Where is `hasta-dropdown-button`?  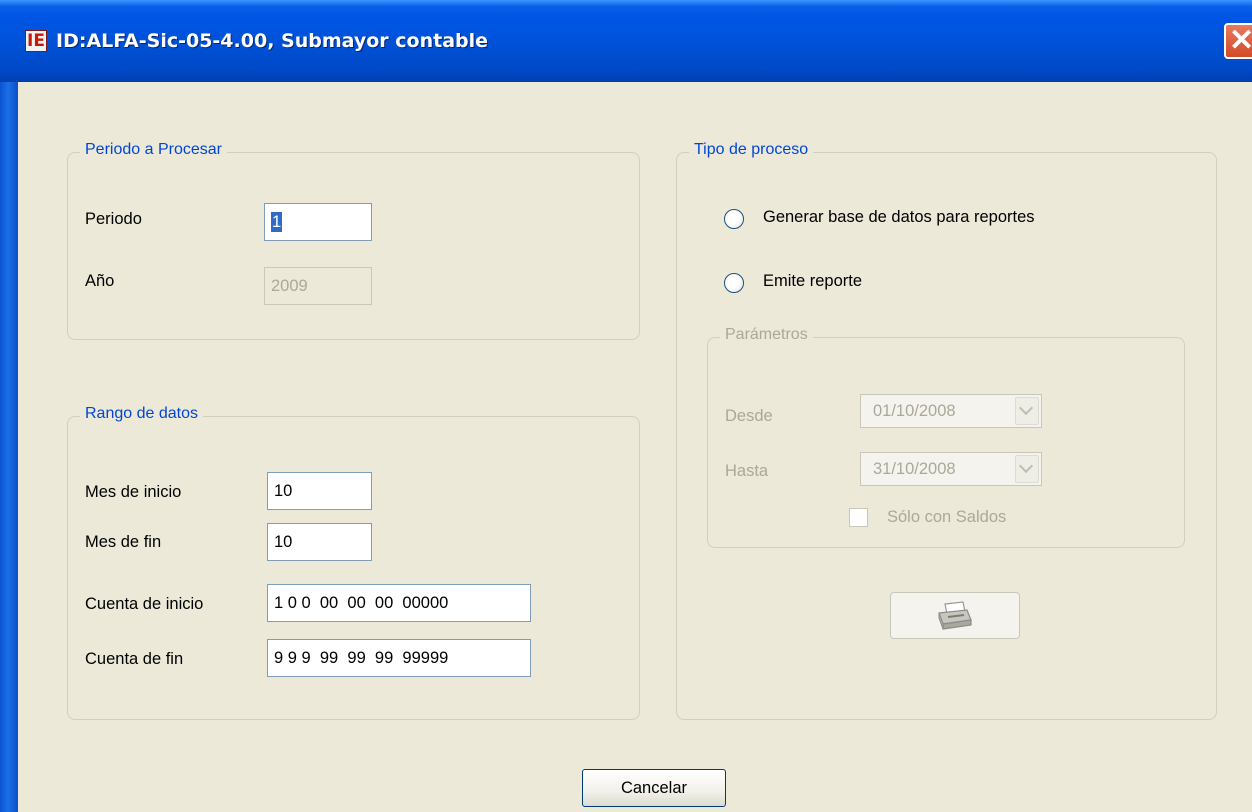
hasta-dropdown-button is located at coordinates (1027, 469).